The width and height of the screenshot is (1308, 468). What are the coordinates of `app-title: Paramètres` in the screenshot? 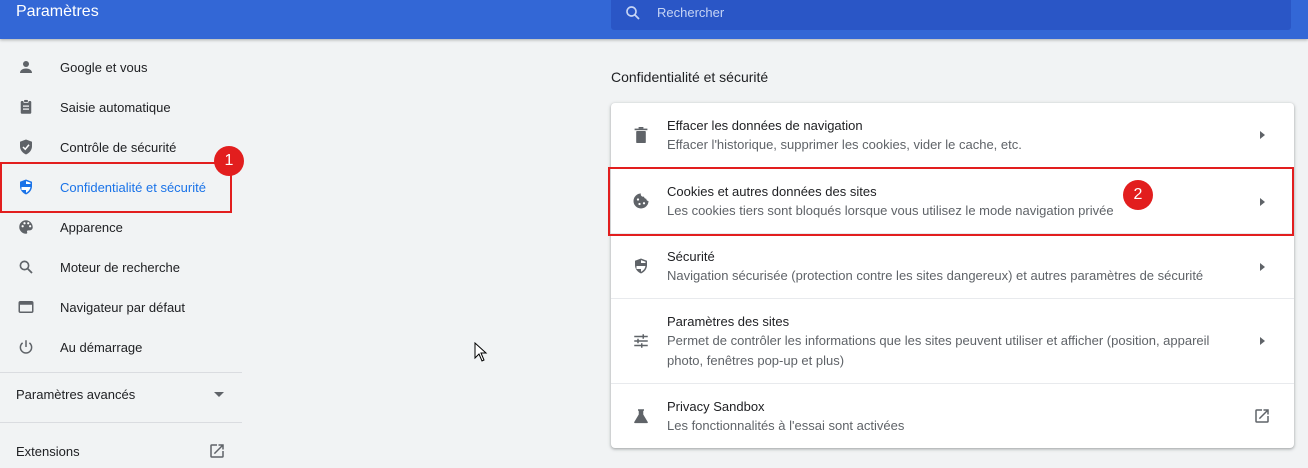 It's located at (57, 11).